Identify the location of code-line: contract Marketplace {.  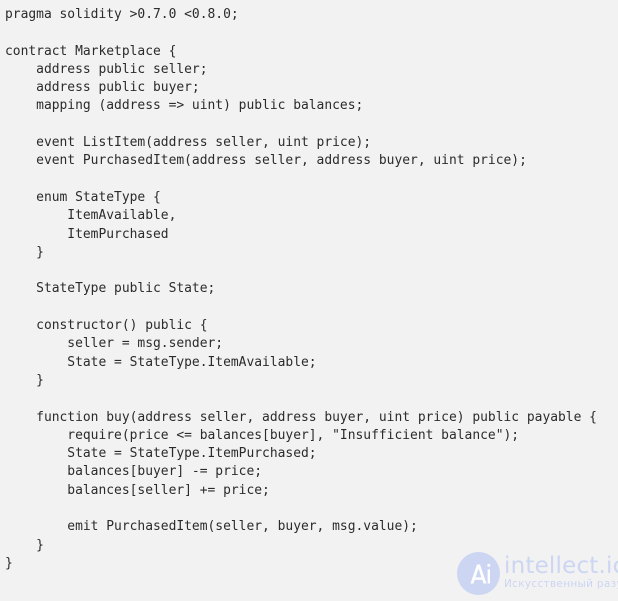
(91, 51).